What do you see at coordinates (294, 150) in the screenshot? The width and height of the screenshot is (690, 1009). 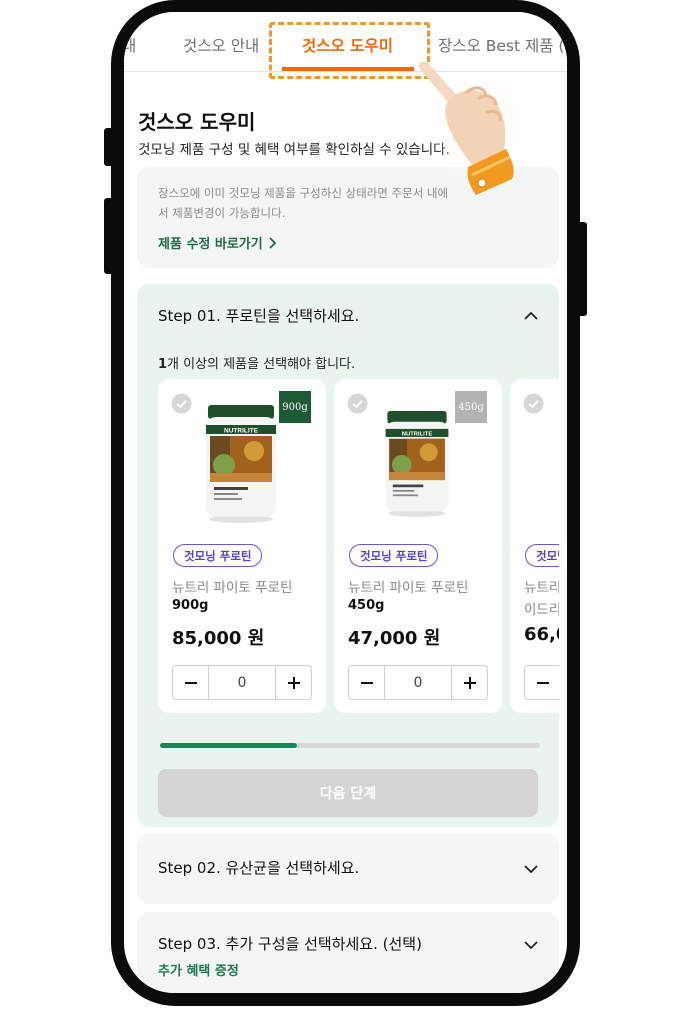 I see `page-subtitle: 것모닝 제품 구성 및 혜택 여부를 확인하실 수 있습니다.` at bounding box center [294, 150].